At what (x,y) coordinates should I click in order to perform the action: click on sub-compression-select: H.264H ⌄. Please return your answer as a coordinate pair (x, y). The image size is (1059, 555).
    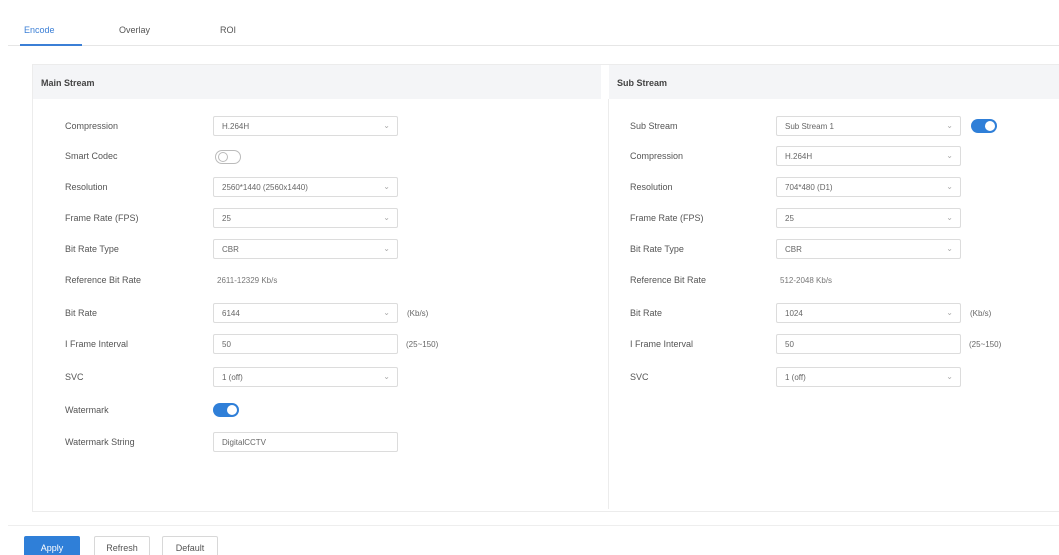
    Looking at the image, I should click on (868, 156).